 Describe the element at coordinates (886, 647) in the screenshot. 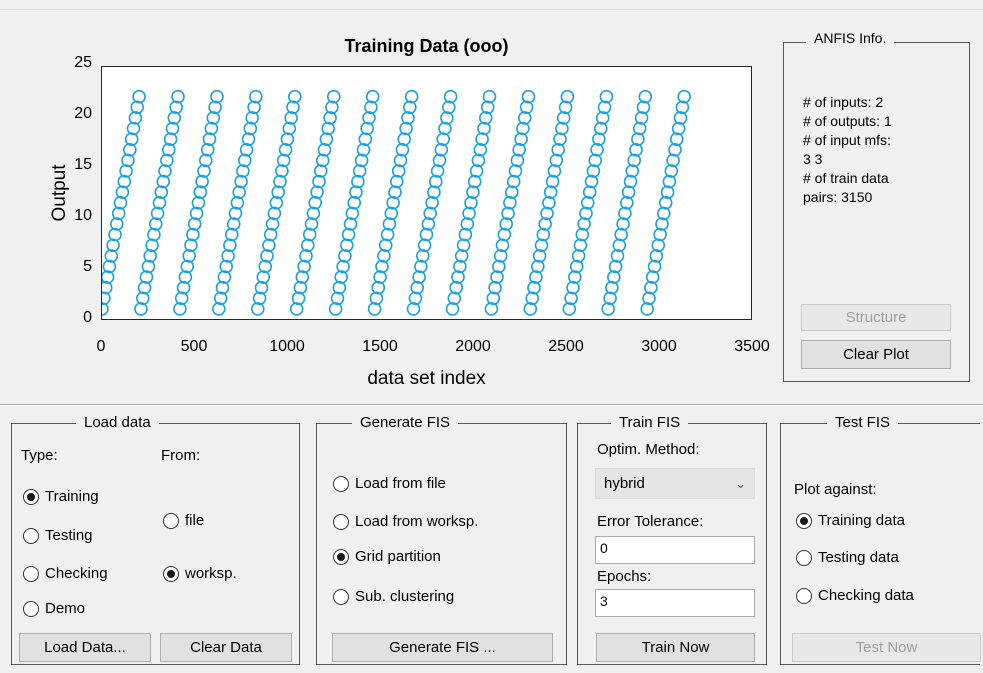

I see `test-now-button: Test Now` at that location.